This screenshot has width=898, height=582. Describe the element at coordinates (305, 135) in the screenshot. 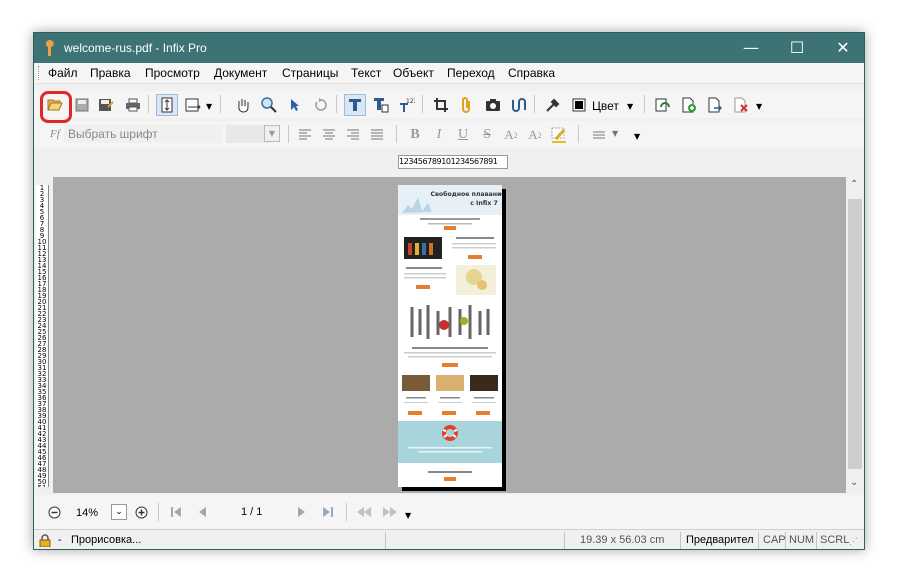

I see `align-left-button` at that location.